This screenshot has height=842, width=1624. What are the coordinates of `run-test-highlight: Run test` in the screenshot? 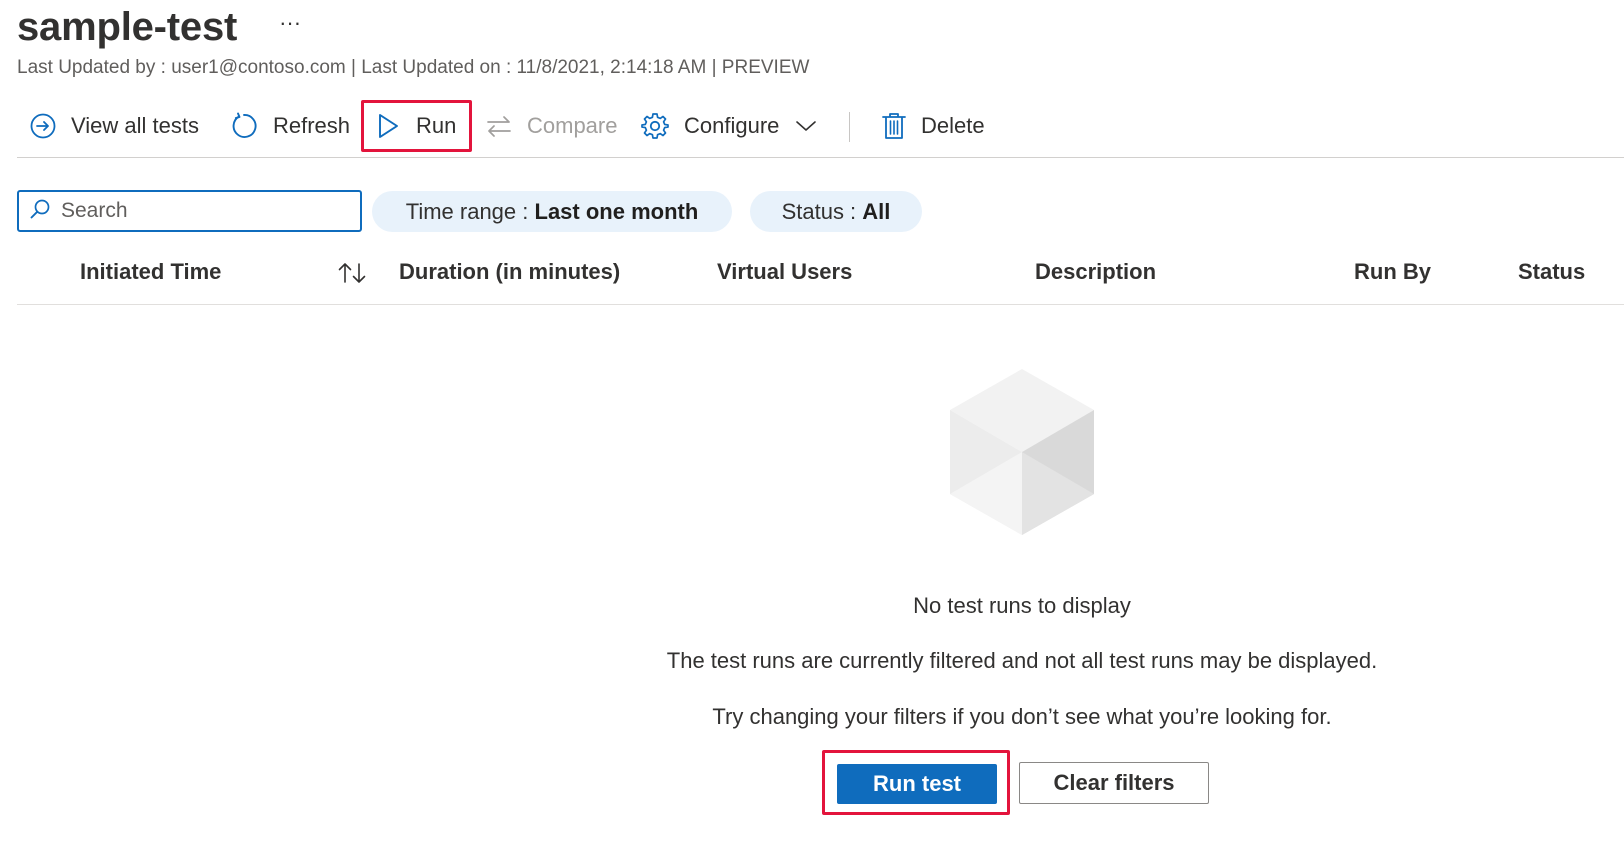 It's located at (916, 782).